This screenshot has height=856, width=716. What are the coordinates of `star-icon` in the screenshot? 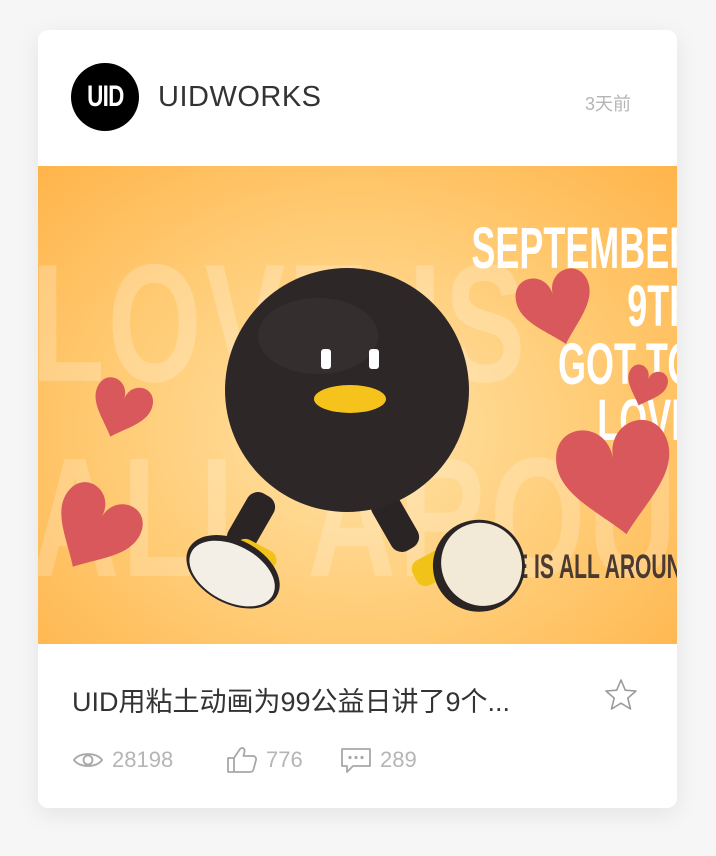 It's located at (621, 694).